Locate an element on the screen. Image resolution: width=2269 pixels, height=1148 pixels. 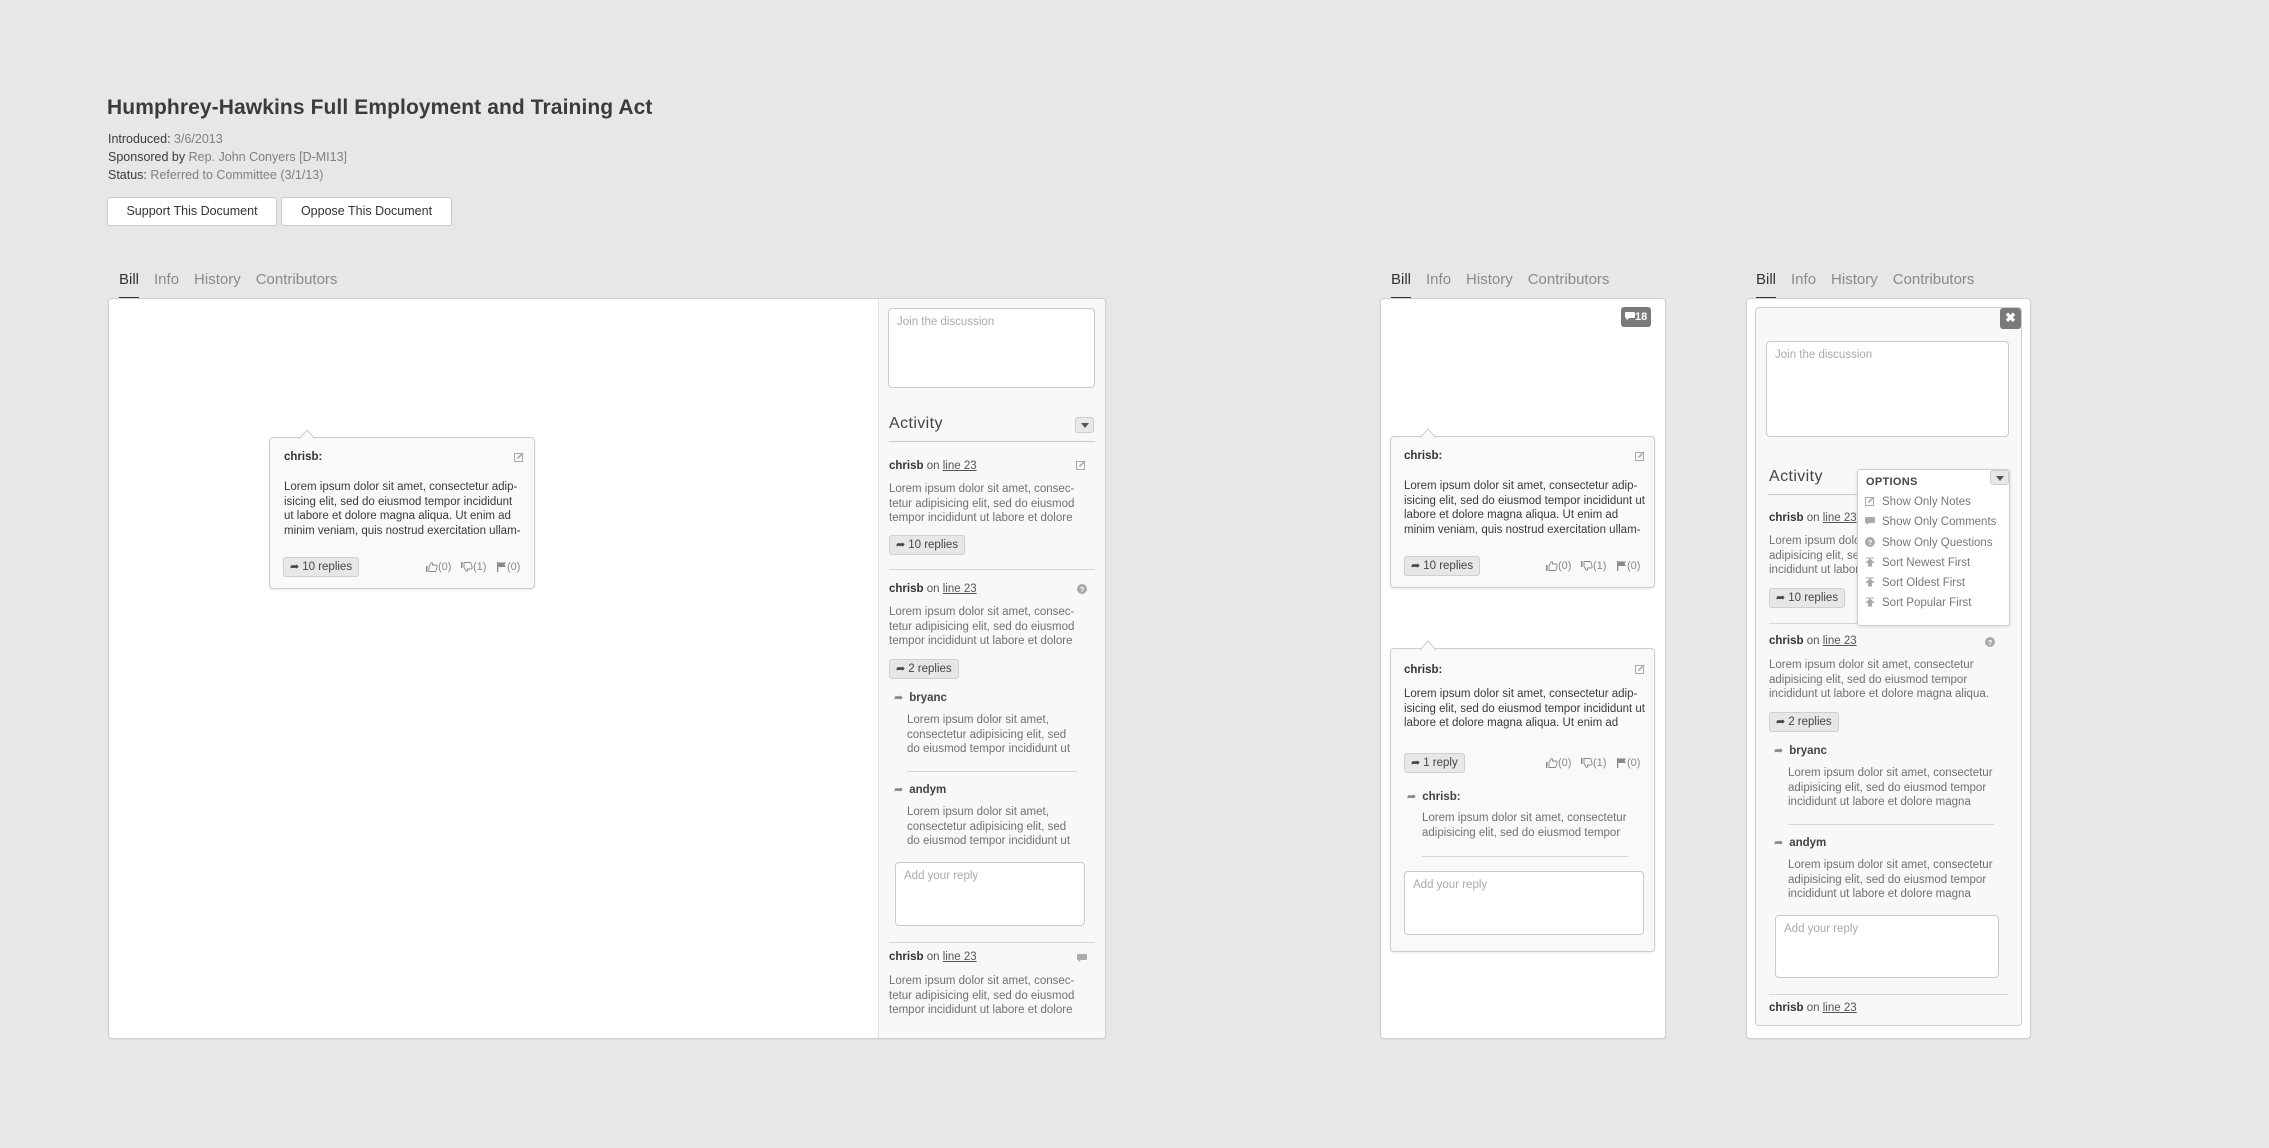
activity-divider is located at coordinates (1814, 494).